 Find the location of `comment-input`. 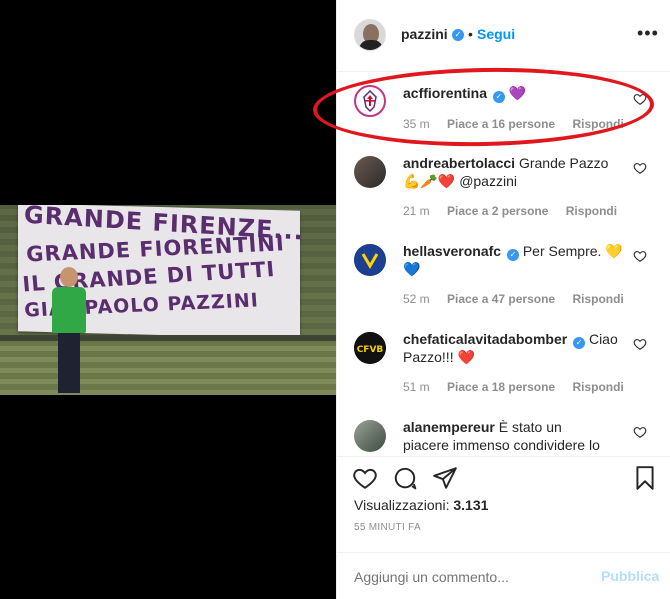

comment-input is located at coordinates (469, 577).